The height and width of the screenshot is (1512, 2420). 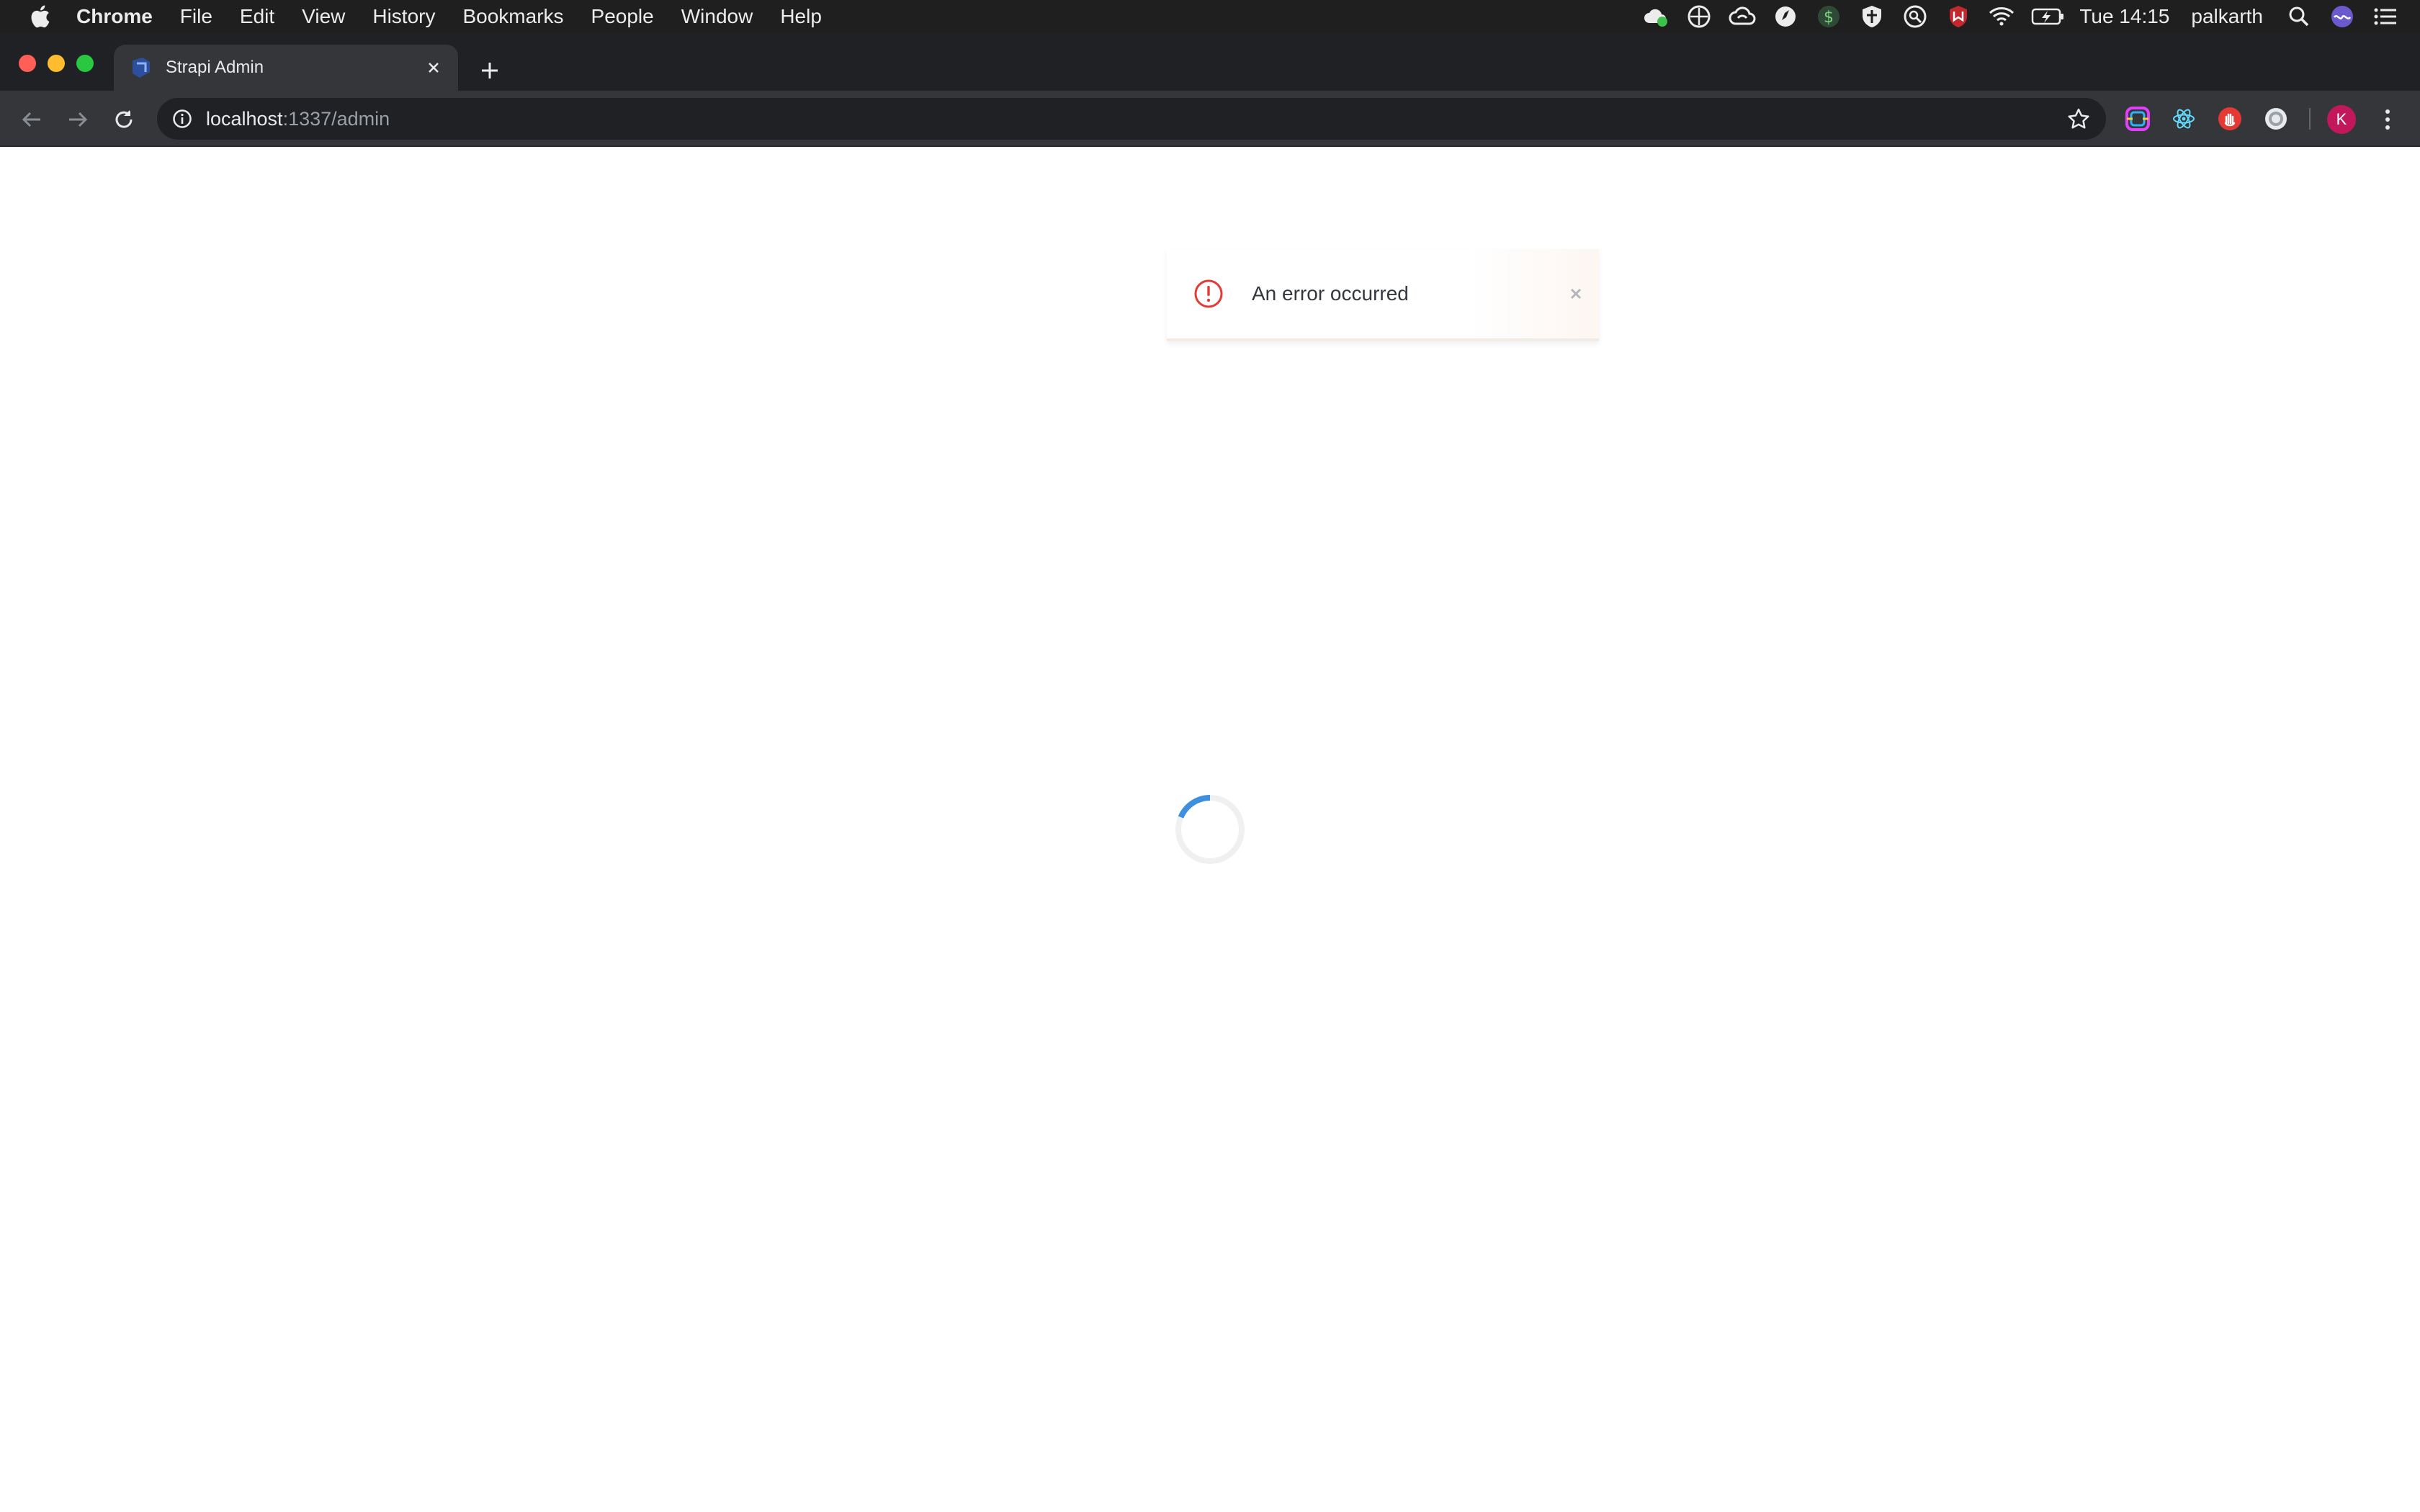 What do you see at coordinates (124, 119) in the screenshot?
I see `reload-icon` at bounding box center [124, 119].